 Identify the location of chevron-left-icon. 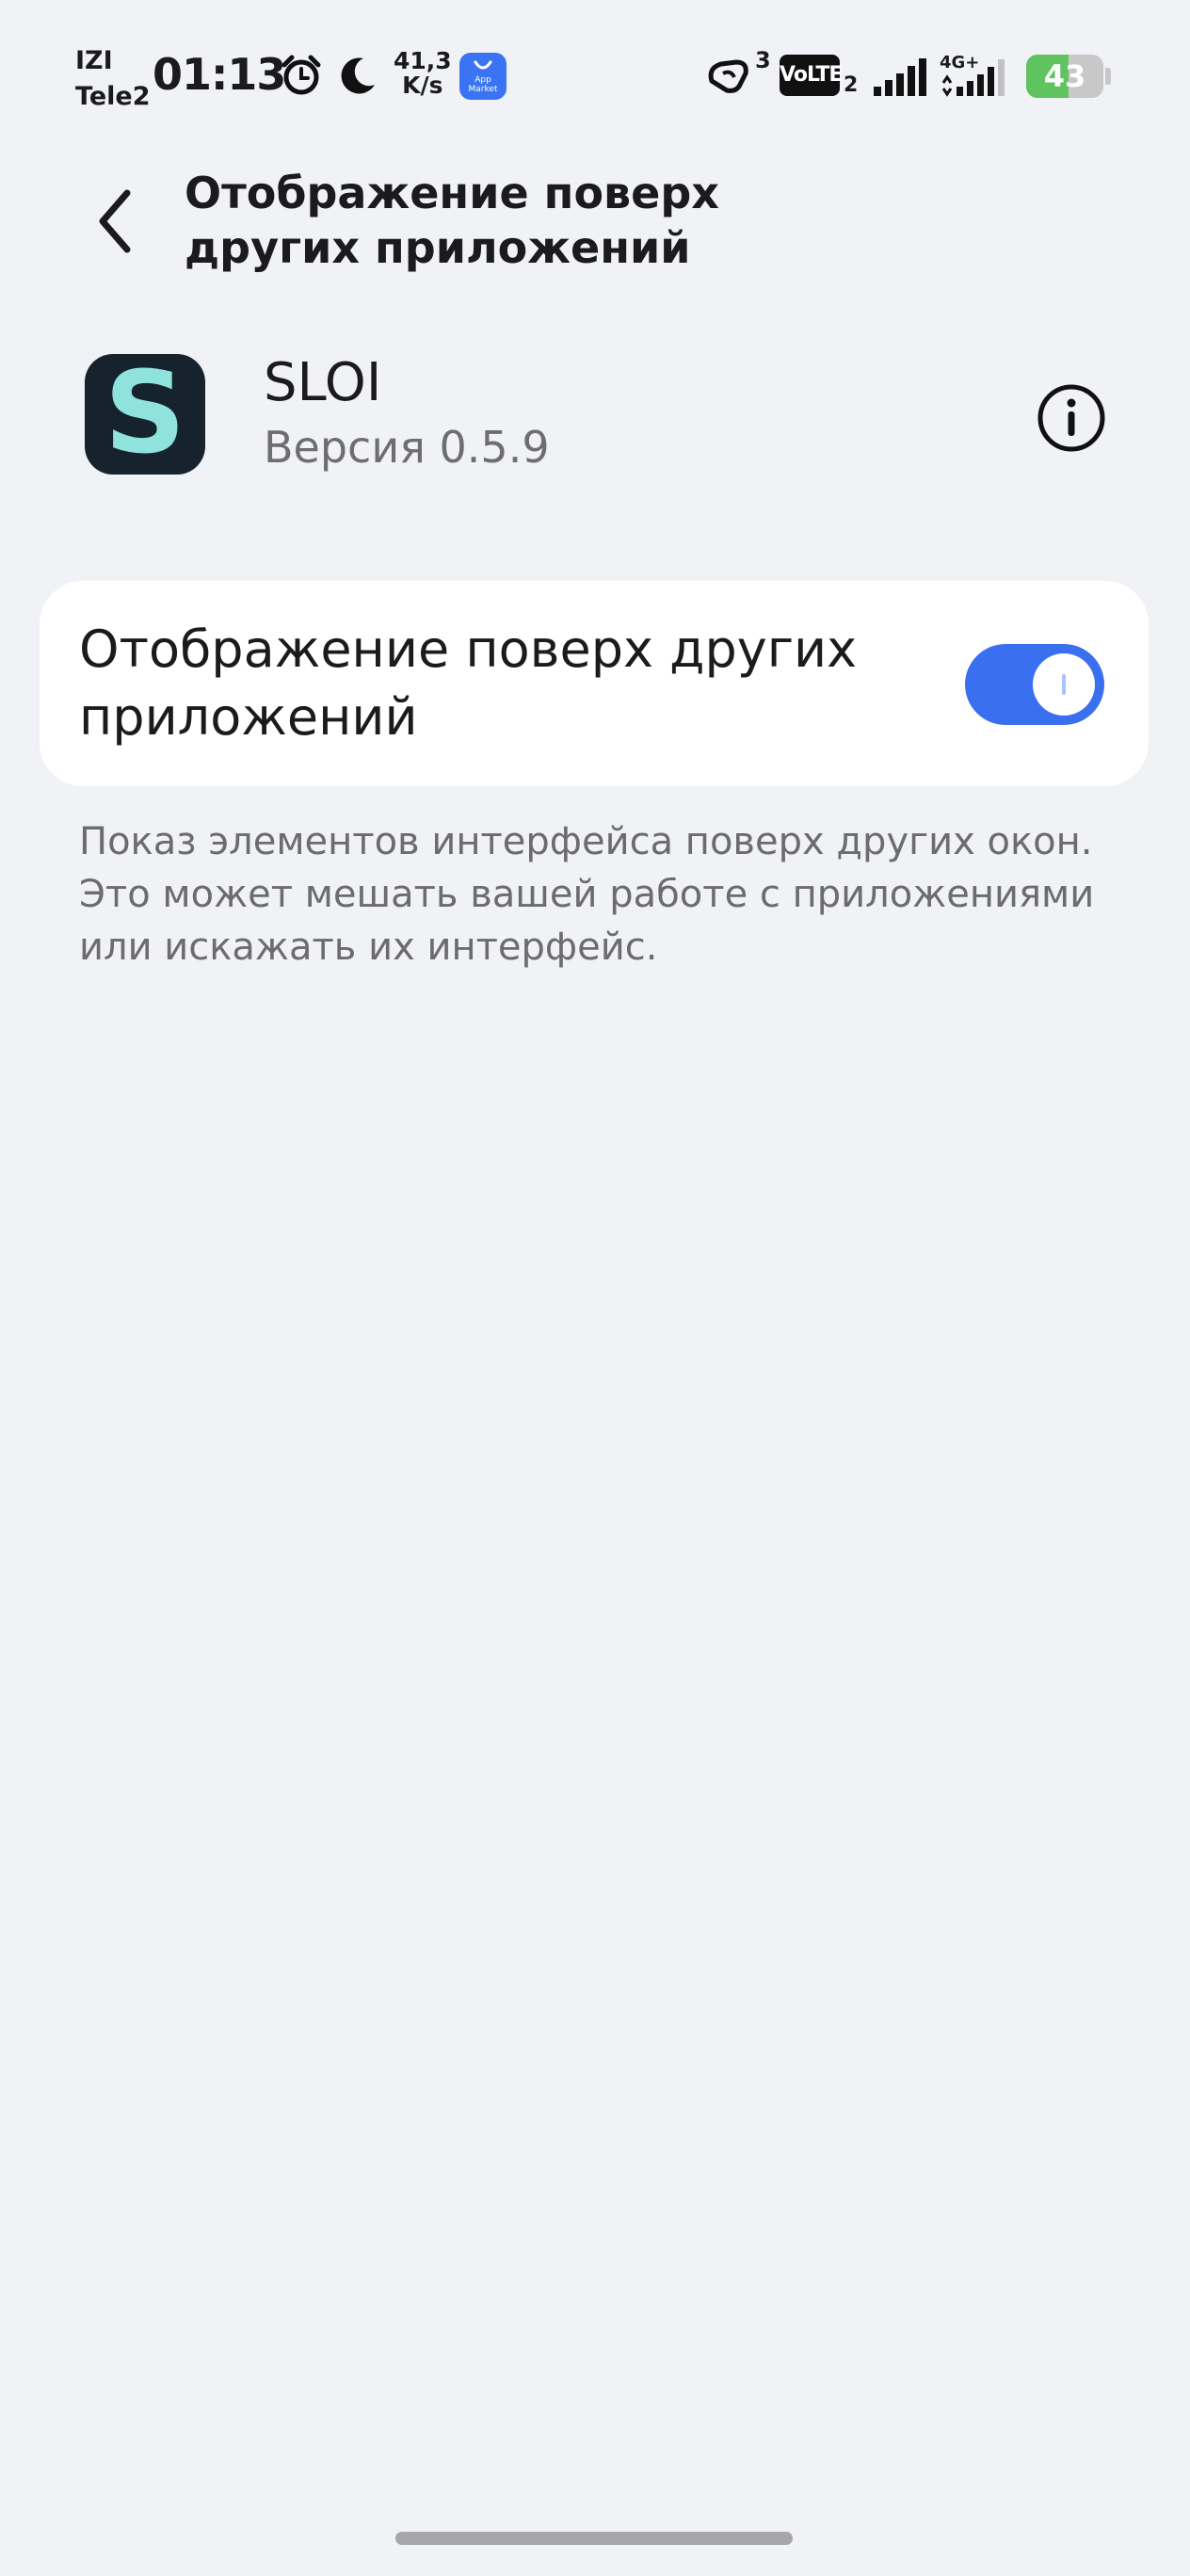
(115, 221).